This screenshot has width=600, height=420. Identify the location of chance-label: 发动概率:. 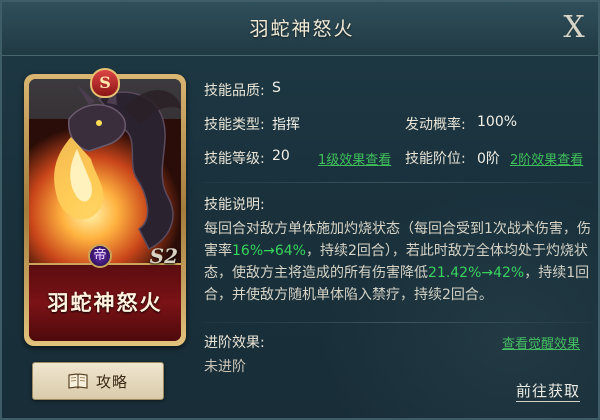
(435, 125).